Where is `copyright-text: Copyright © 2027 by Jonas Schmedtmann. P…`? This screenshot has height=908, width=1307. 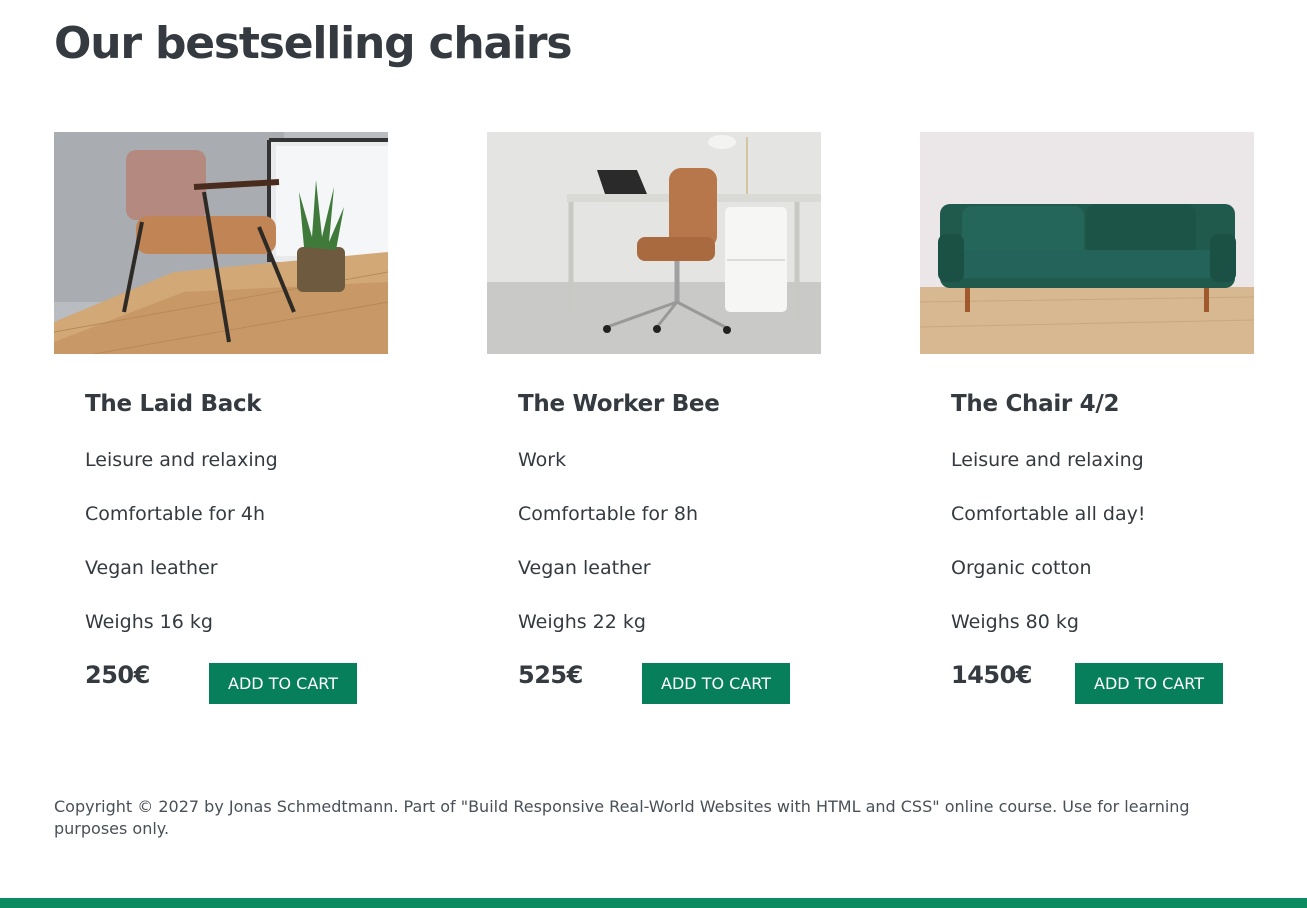
copyright-text: Copyright © 2027 by Jonas Schmedtmann. P… is located at coordinates (622, 817).